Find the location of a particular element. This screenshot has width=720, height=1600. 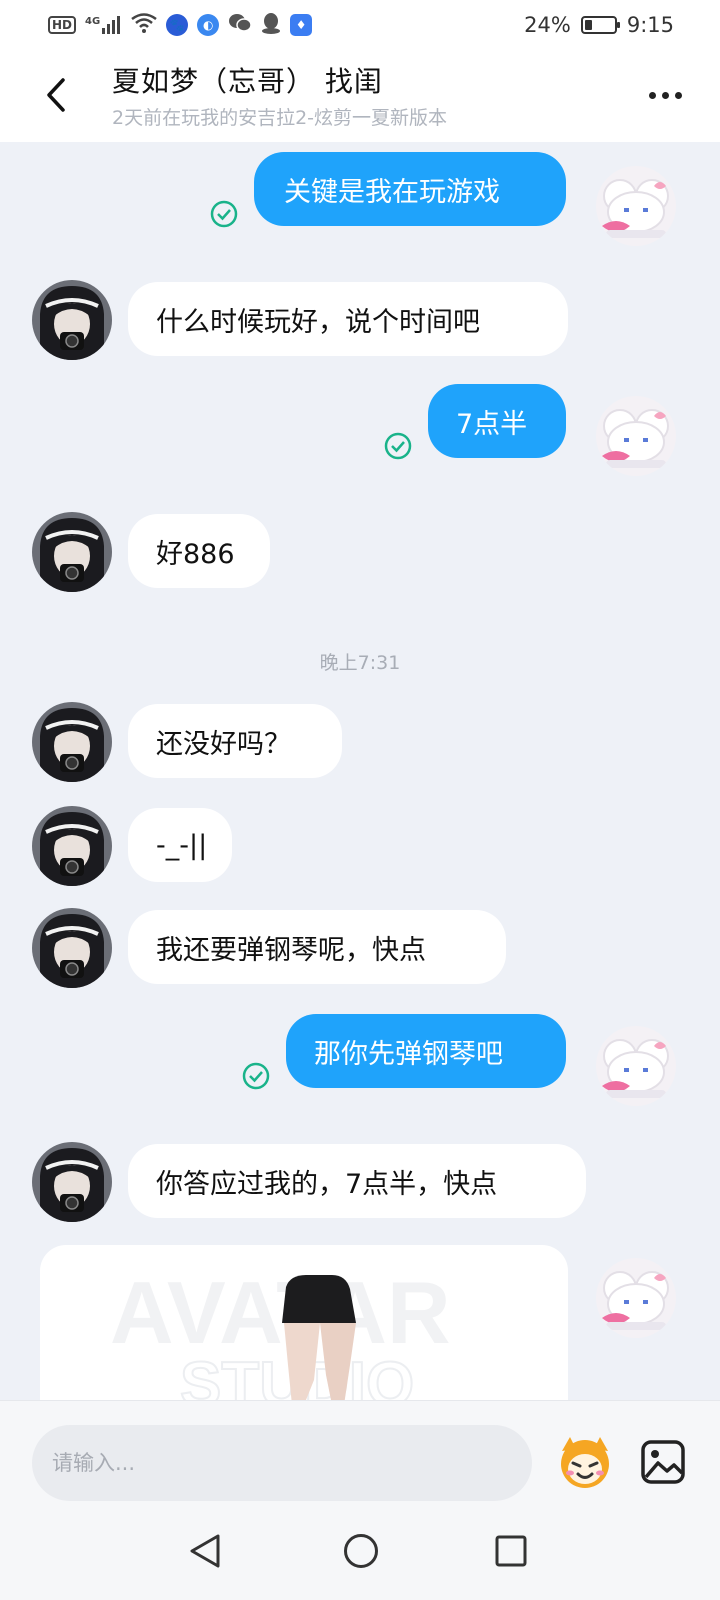

nav-back-button is located at coordinates (205, 1551).